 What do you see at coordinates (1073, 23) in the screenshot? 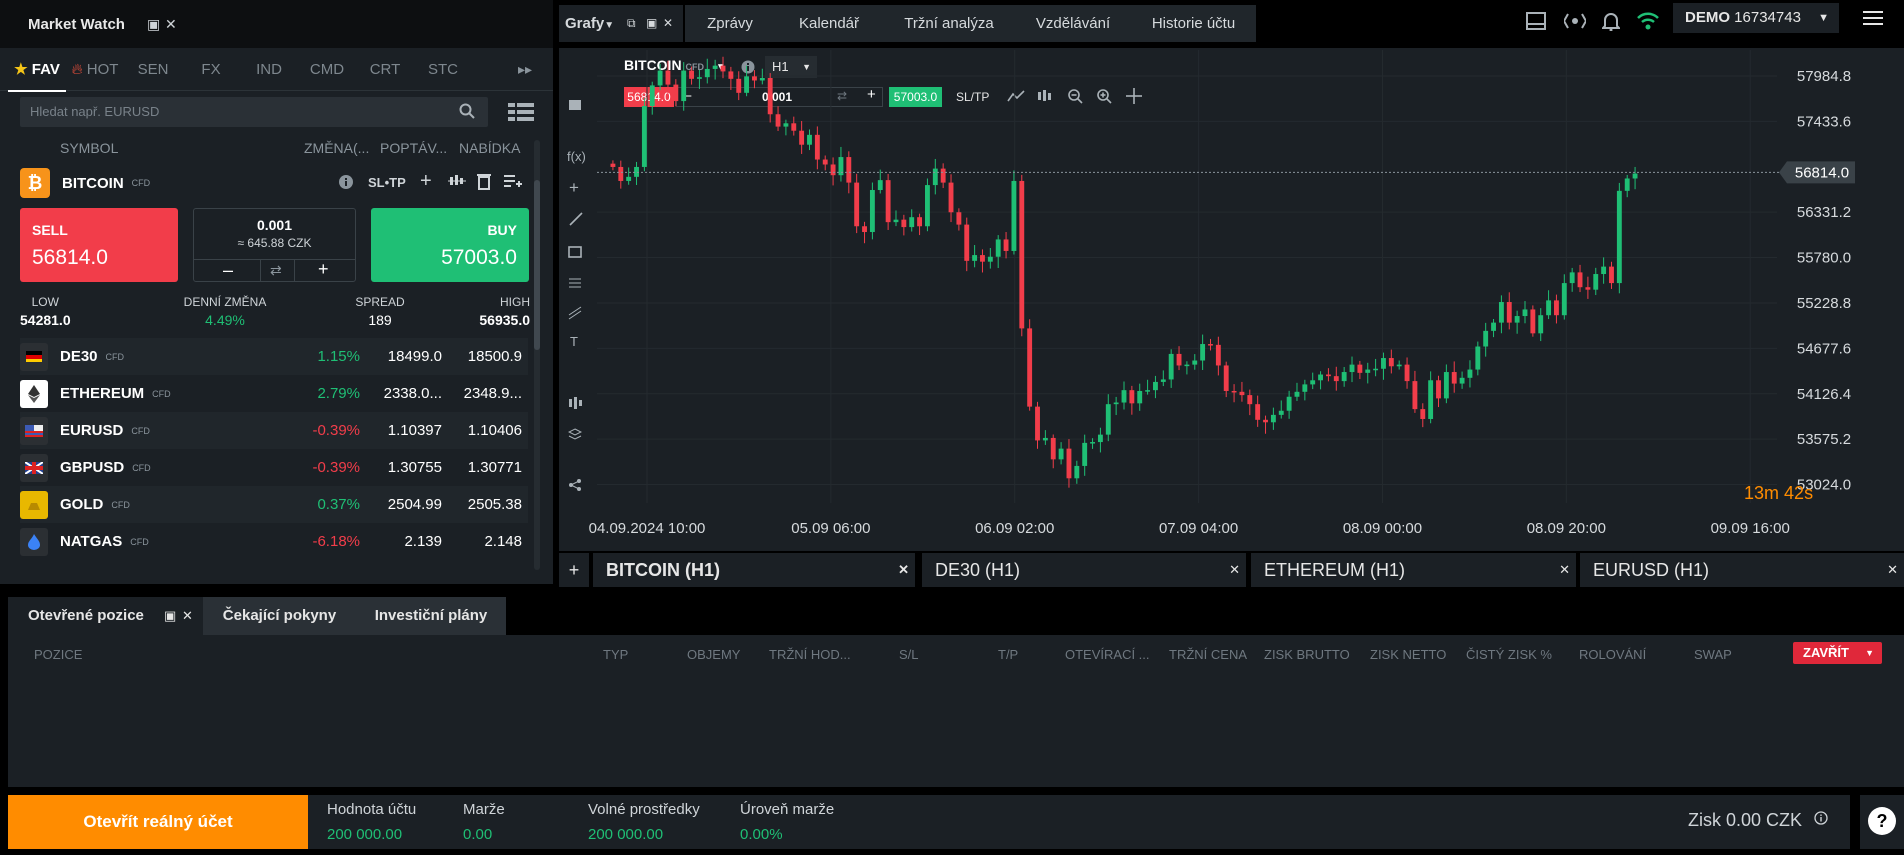
I see `tab-vzdelavani: Vzdělávání` at bounding box center [1073, 23].